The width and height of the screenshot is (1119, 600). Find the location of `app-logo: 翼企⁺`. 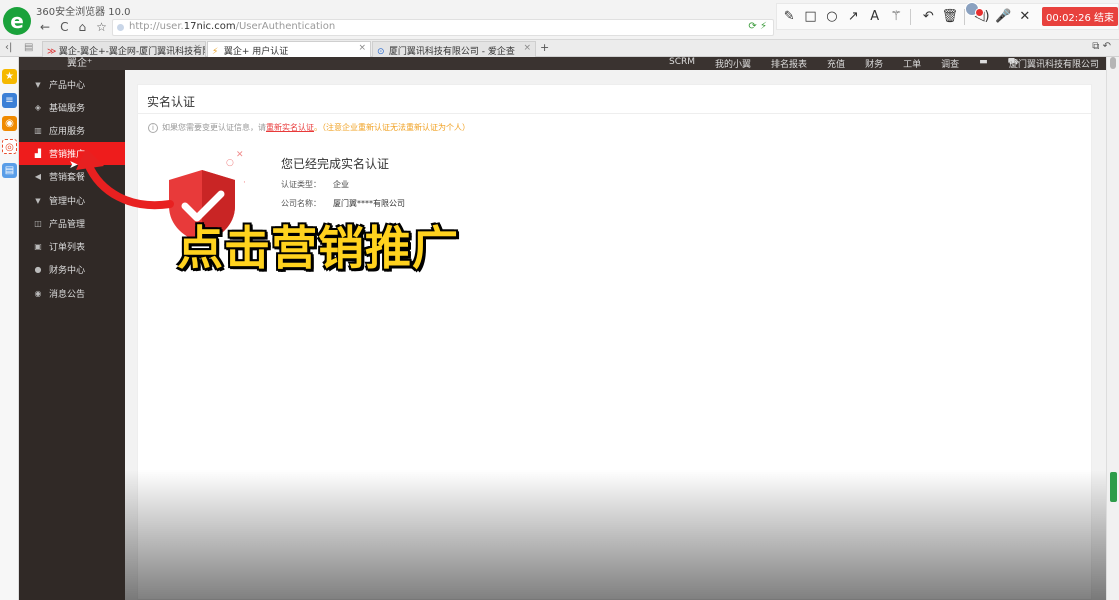

app-logo: 翼企⁺ is located at coordinates (79, 61).